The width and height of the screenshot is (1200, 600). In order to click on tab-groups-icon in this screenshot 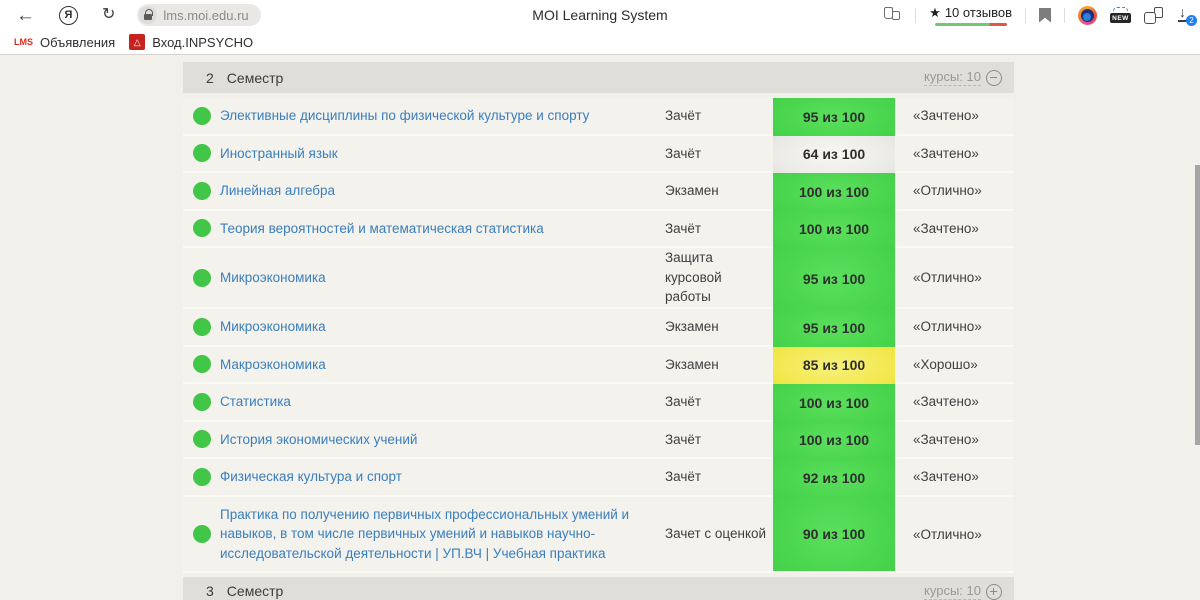, I will do `click(1153, 15)`.